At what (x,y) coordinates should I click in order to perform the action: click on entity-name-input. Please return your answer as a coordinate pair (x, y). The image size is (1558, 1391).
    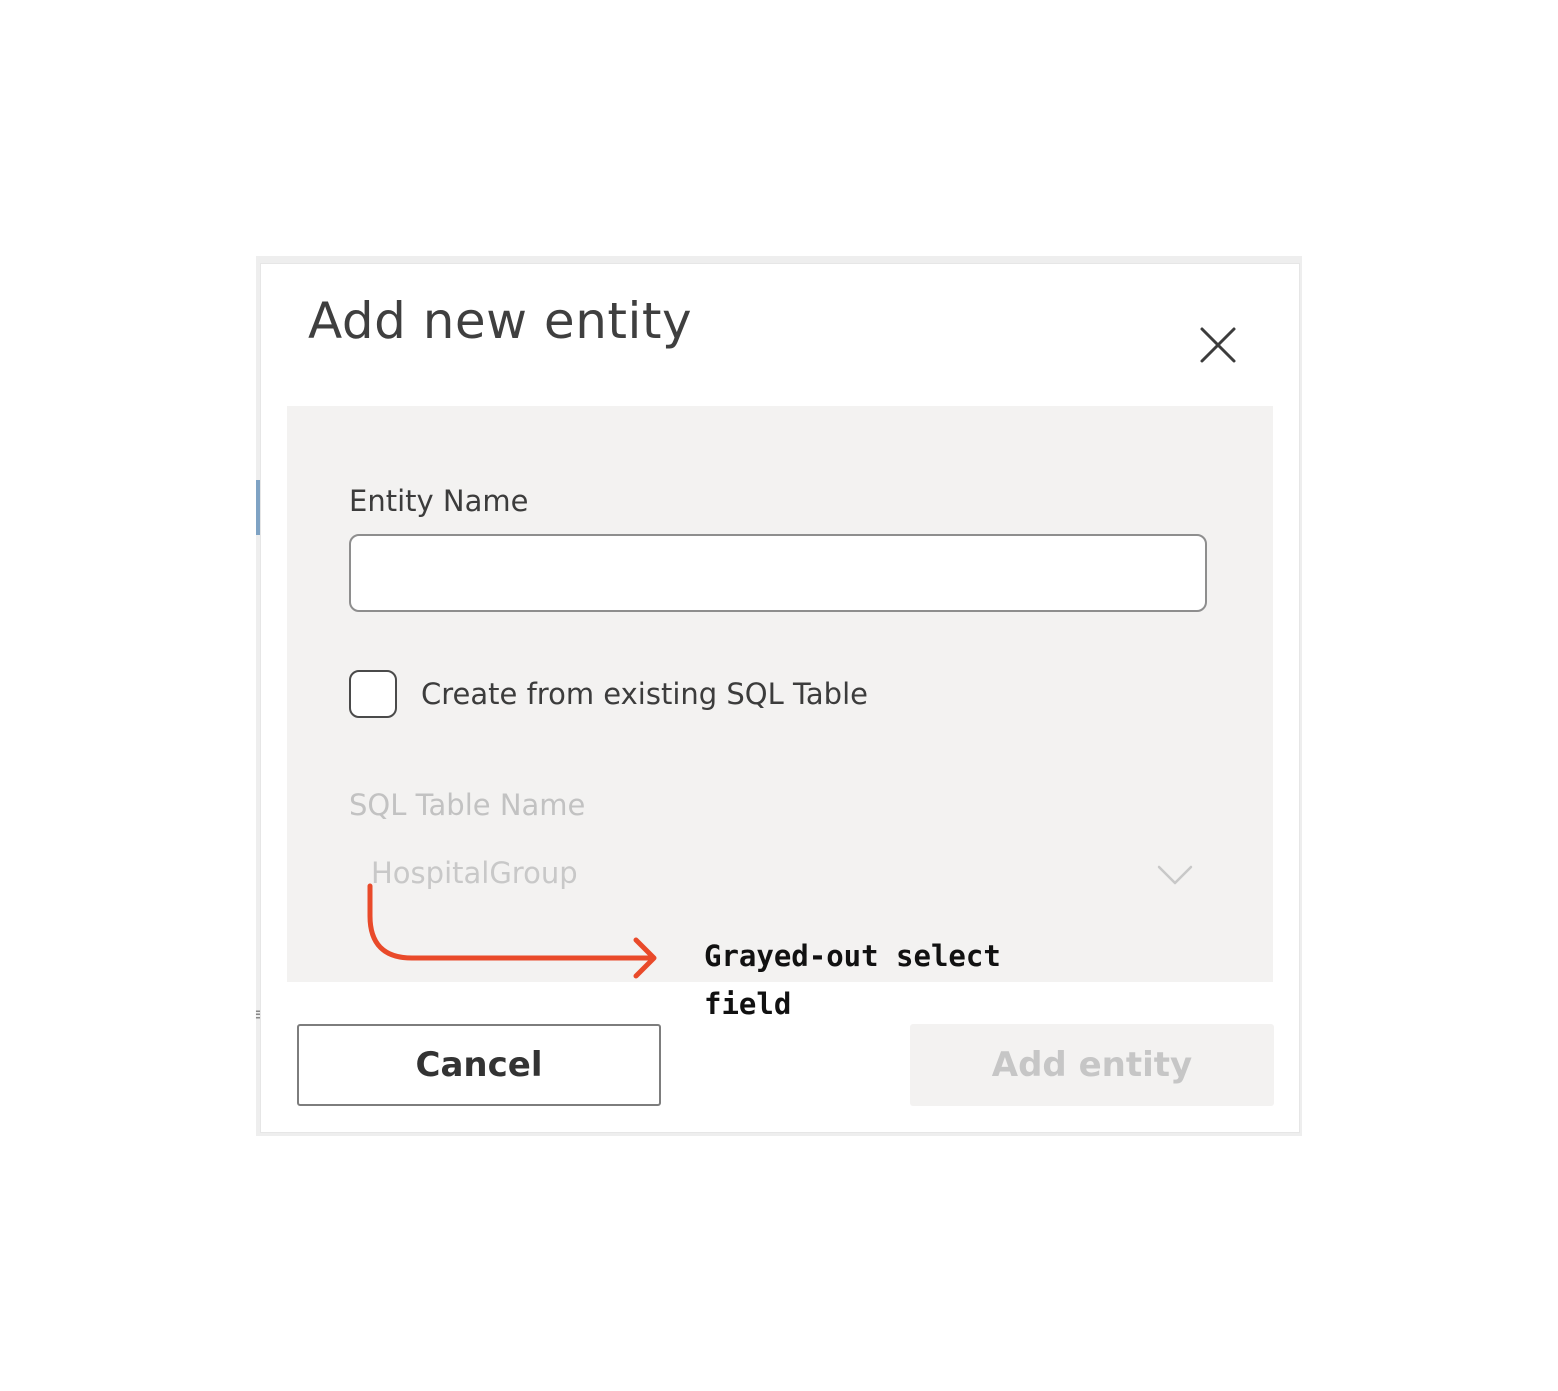
    Looking at the image, I should click on (778, 573).